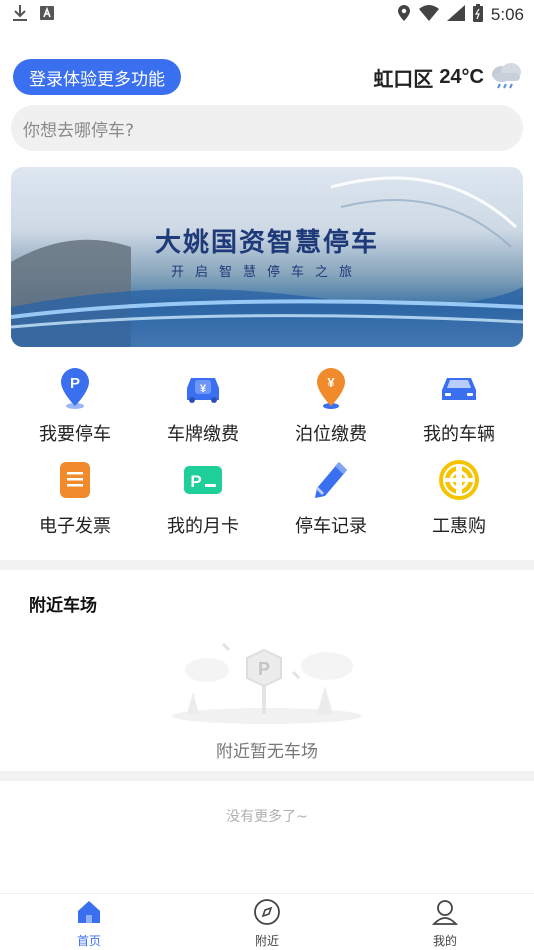 The image size is (534, 950). I want to click on location-icon, so click(404, 15).